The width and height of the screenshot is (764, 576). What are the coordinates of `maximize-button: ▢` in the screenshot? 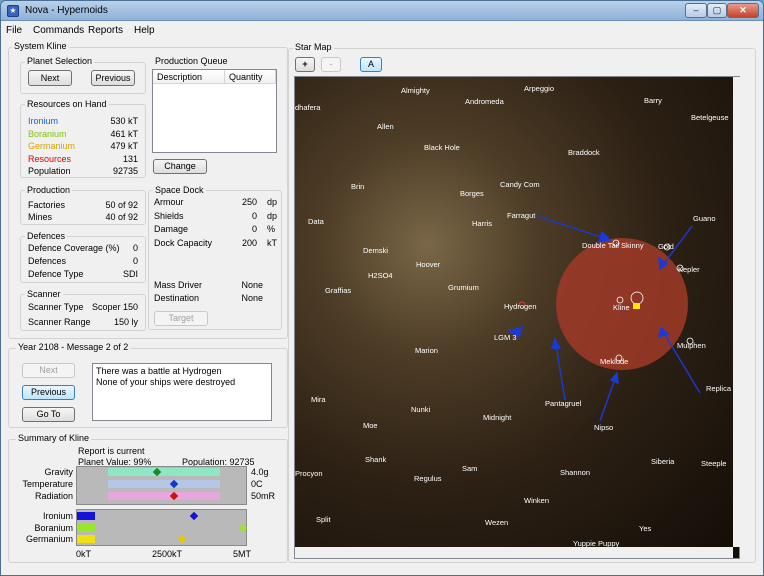 It's located at (717, 10).